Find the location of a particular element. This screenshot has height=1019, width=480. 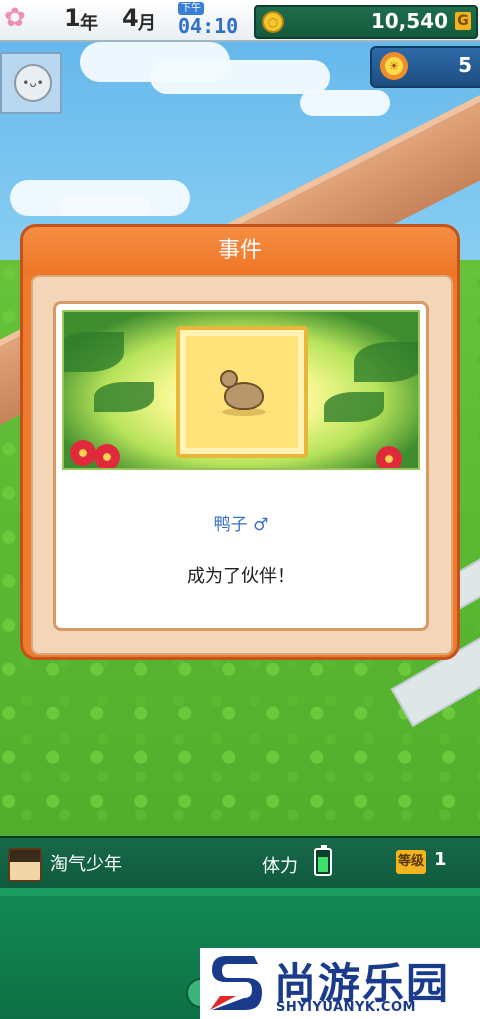

character-avatar: •ᴗ• is located at coordinates (31, 83).